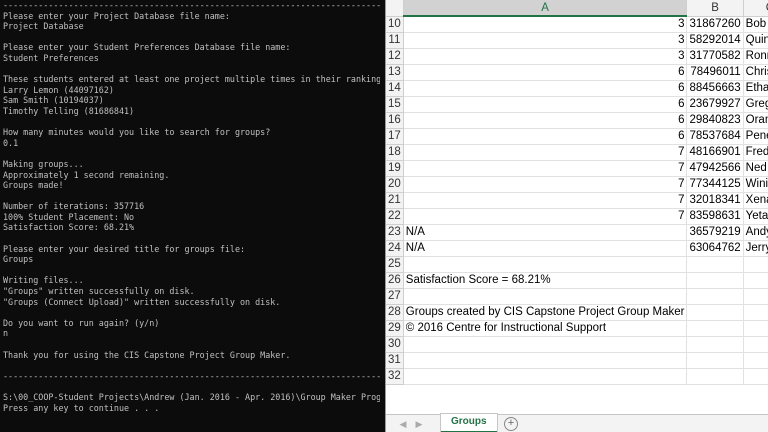  Describe the element at coordinates (755, 152) in the screenshot. I see `cell-first-name: Freddy` at that location.